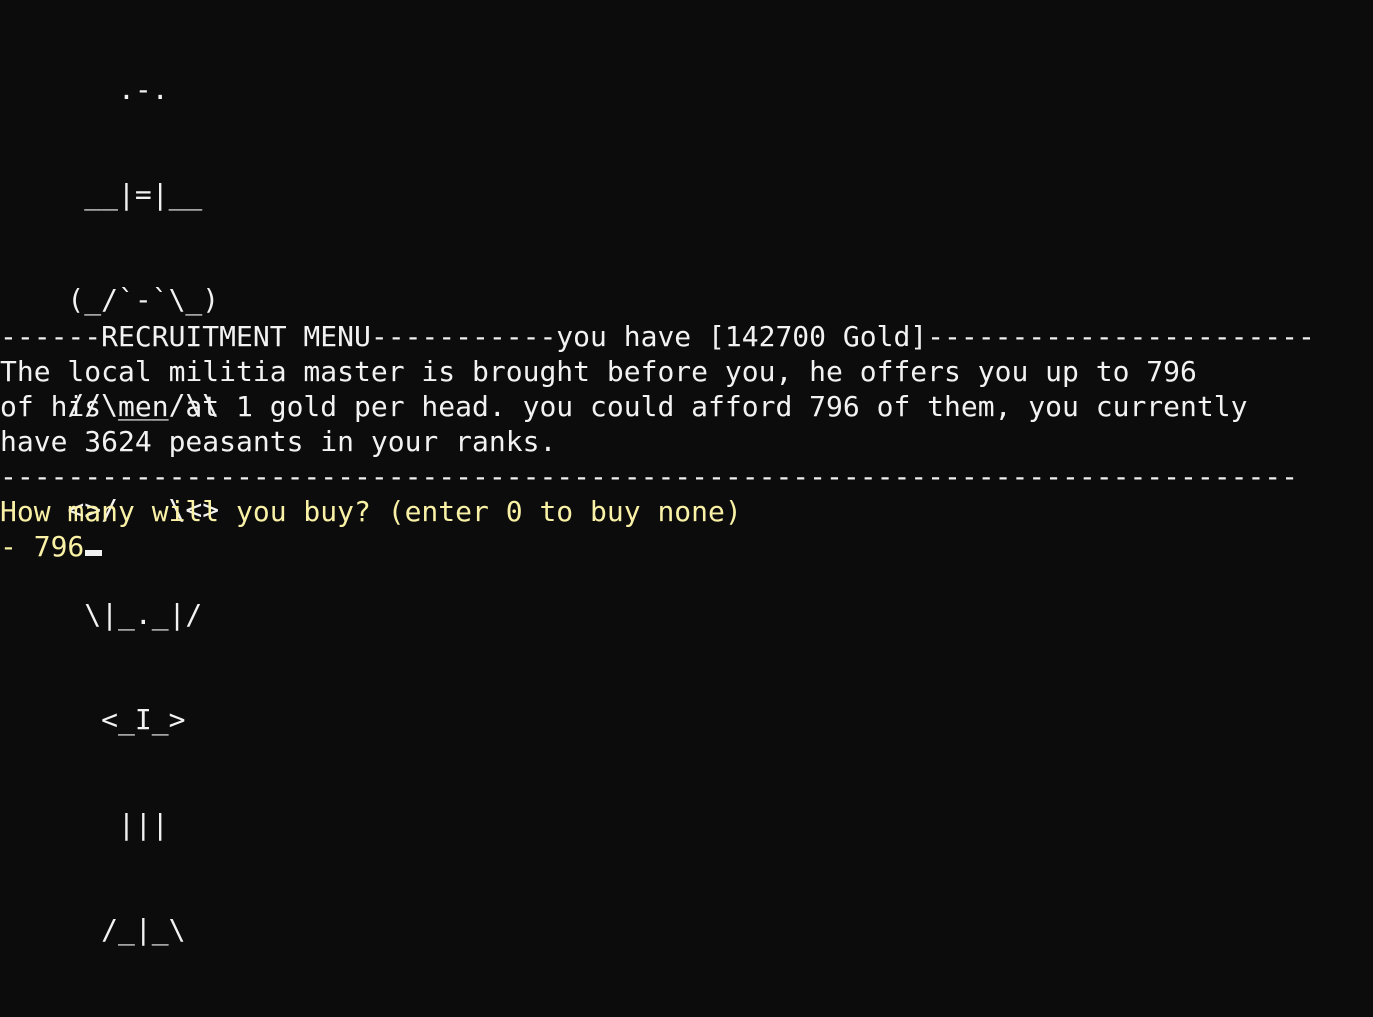  Describe the element at coordinates (94, 553) in the screenshot. I see `text-cursor` at that location.